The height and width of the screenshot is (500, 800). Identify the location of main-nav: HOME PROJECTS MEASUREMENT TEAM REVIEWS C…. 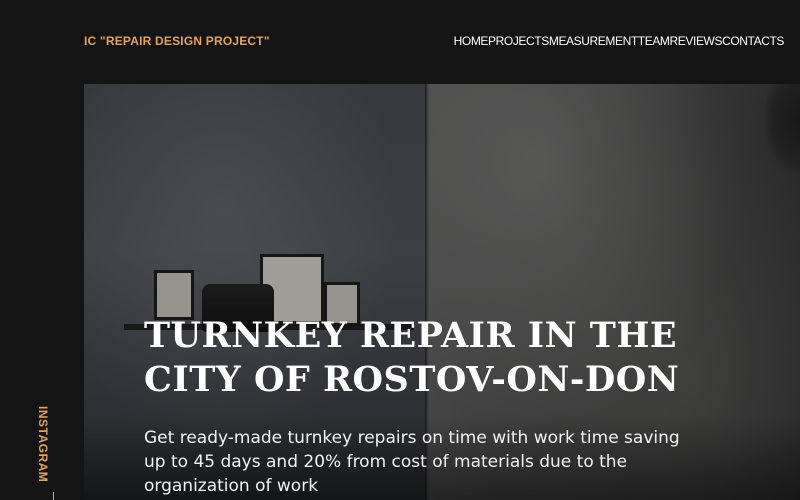
(619, 41).